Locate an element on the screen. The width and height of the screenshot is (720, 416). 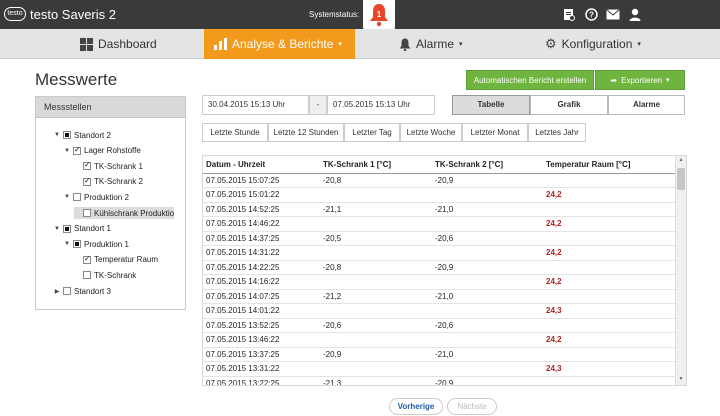
top-bar: testo testo Saveris 2 Systemstatus: 1 ? is located at coordinates (360, 15).